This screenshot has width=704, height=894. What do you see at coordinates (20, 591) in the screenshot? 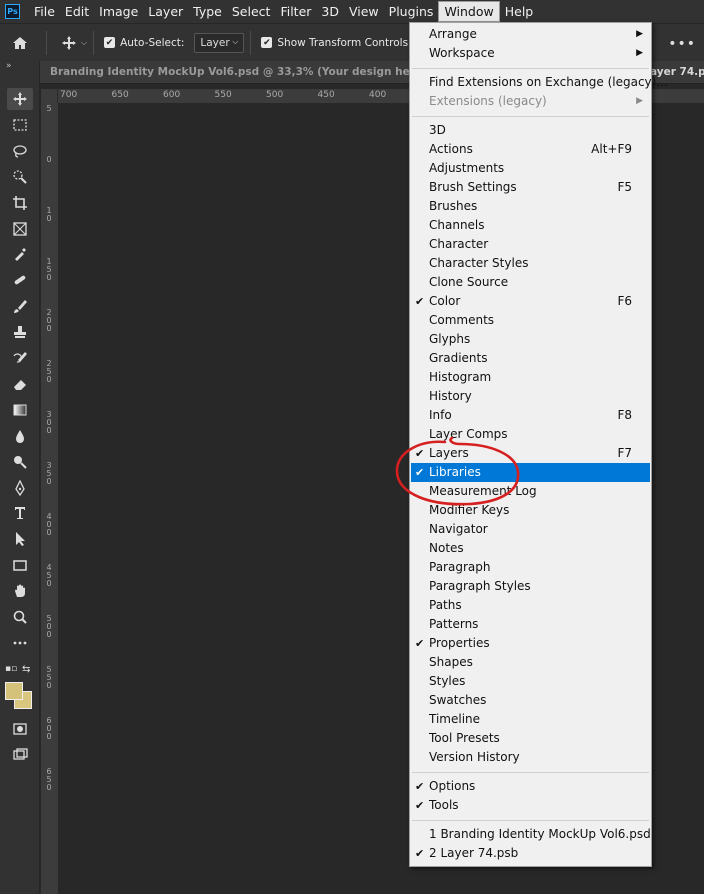
I see `hand-tool-button` at bounding box center [20, 591].